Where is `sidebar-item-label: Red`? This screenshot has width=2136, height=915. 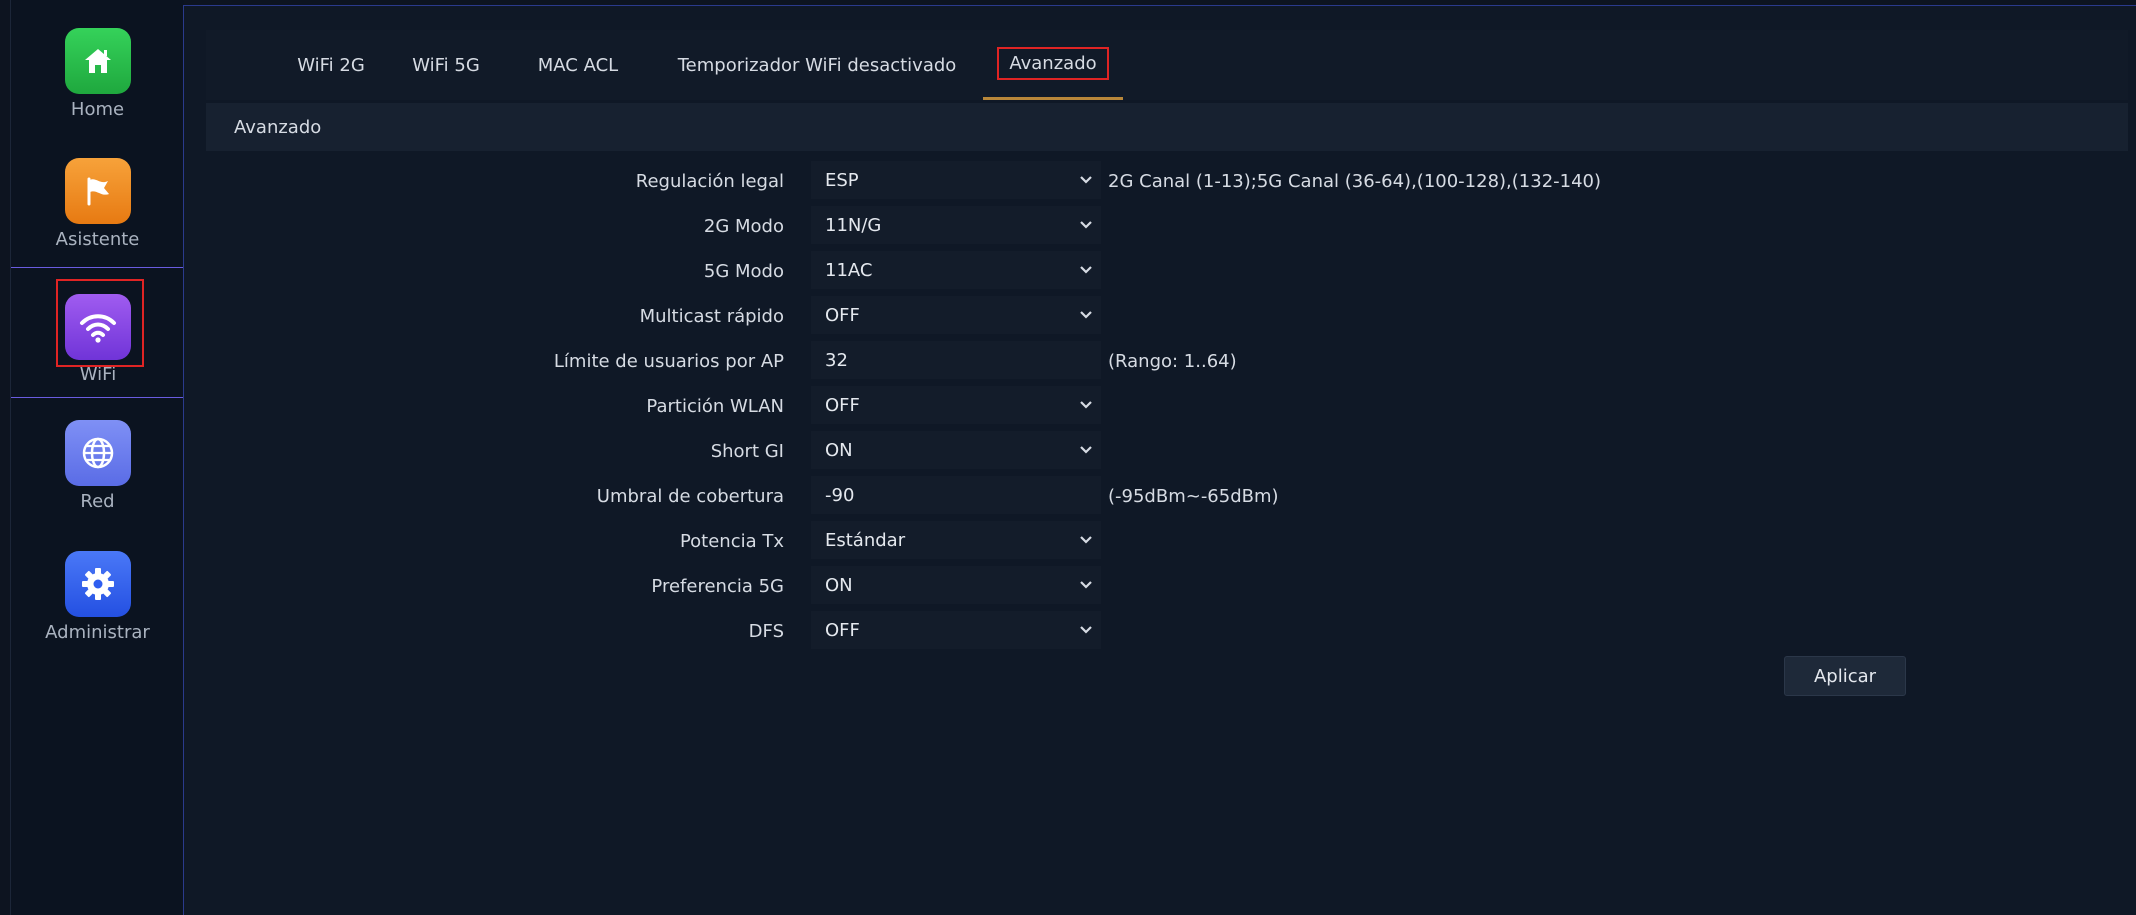 sidebar-item-label: Red is located at coordinates (97, 501).